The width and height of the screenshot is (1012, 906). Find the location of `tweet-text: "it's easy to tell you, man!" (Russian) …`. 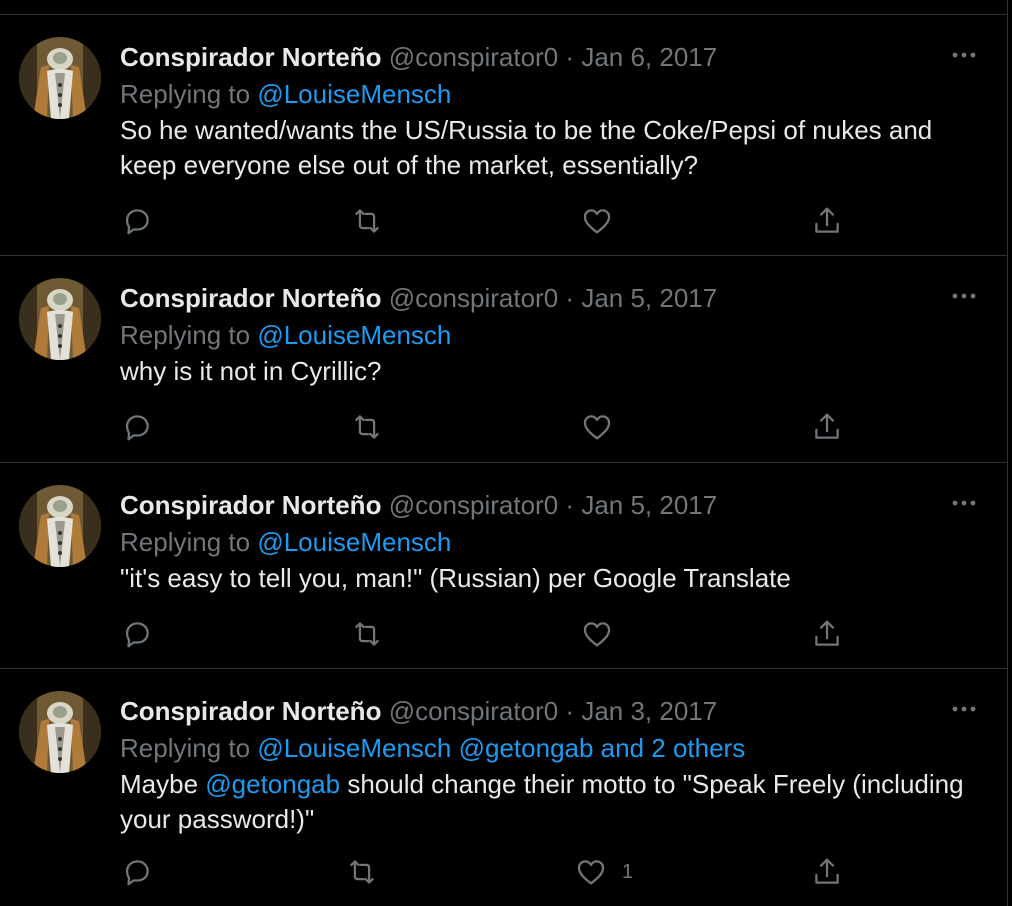

tweet-text: "it's easy to tell you, man!" (Russian) … is located at coordinates (455, 578).